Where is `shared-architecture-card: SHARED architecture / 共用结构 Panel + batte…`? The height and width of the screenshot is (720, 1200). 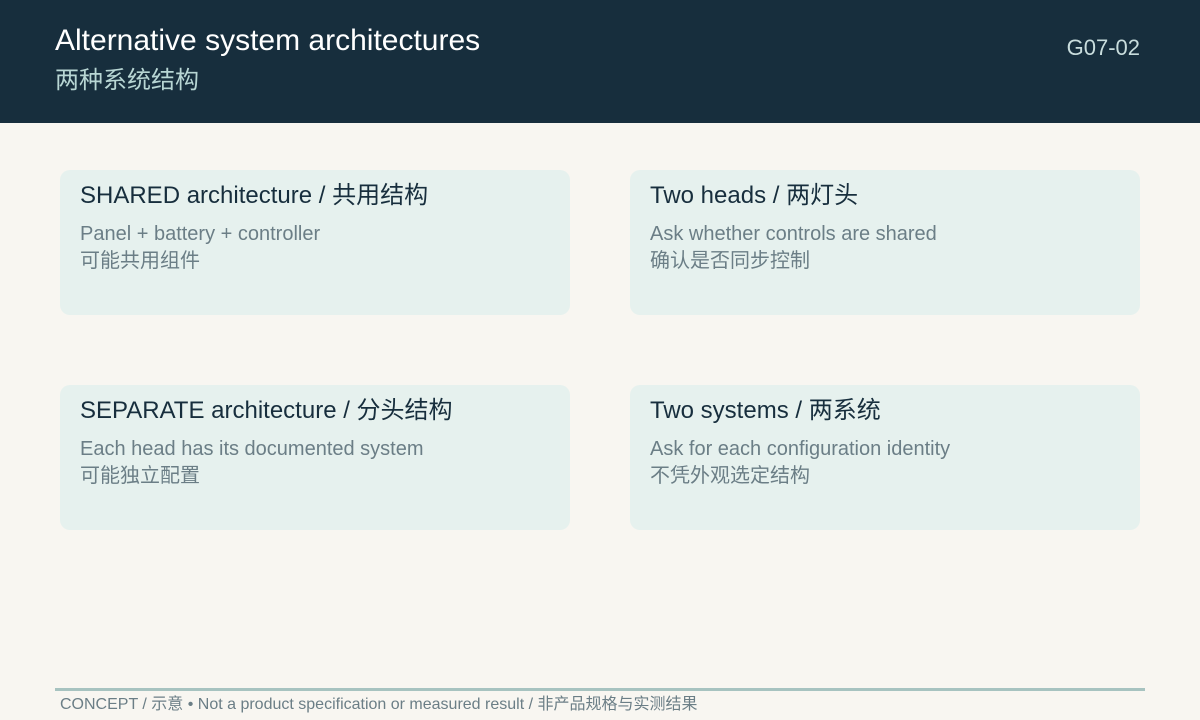
shared-architecture-card: SHARED architecture / 共用结构 Panel + batte… is located at coordinates (315, 242).